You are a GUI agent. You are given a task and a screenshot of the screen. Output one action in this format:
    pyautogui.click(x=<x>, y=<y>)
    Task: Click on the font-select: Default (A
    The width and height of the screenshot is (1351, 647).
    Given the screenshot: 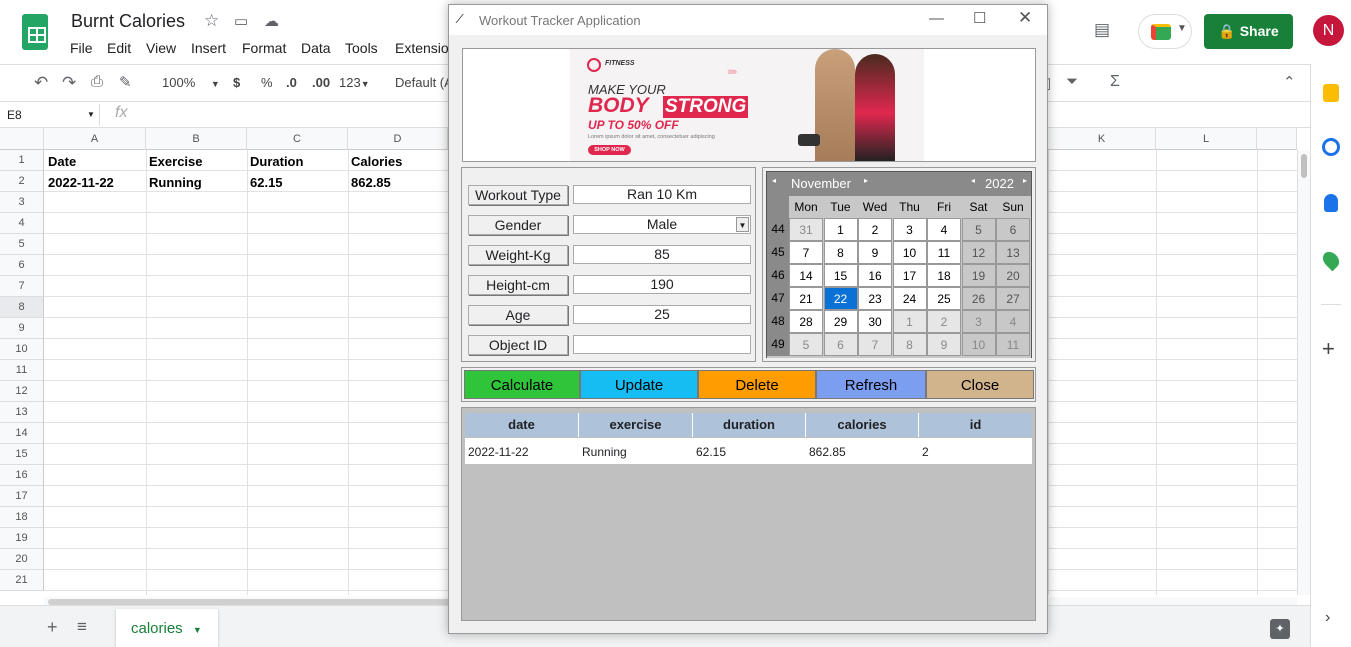 What is the action you would take?
    pyautogui.click(x=424, y=82)
    